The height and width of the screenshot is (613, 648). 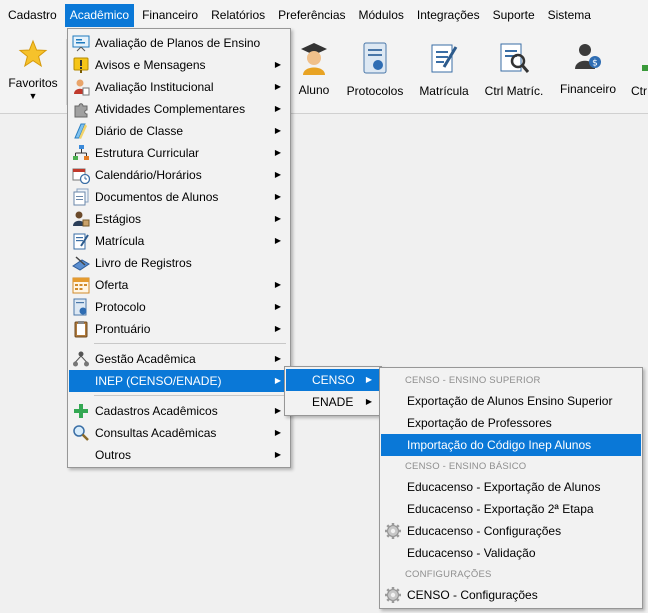 I want to click on menu-cadastro: Cadastro, so click(x=32, y=15).